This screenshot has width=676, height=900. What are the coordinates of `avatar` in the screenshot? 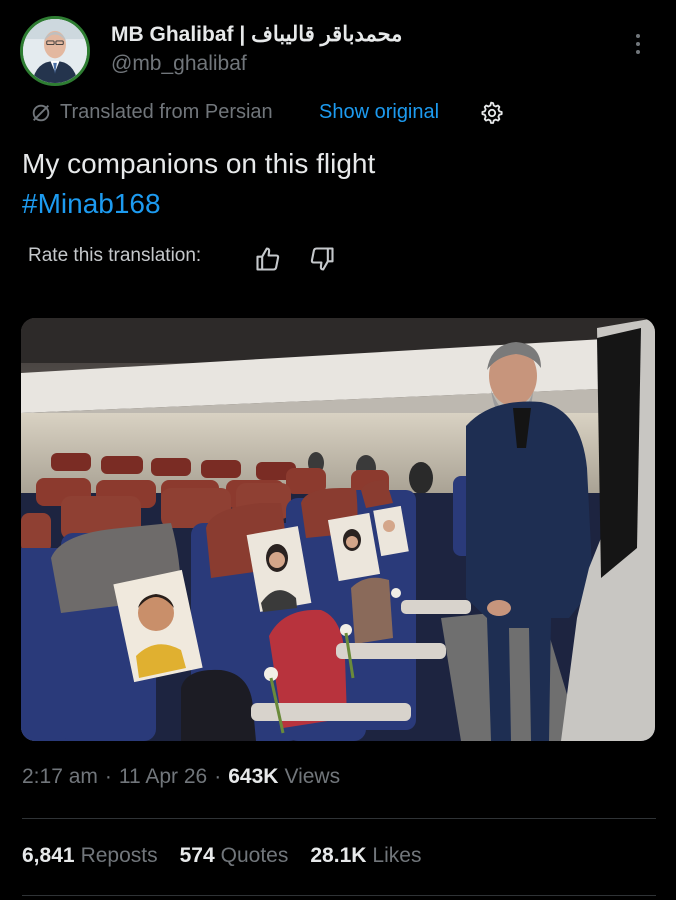 It's located at (55, 51).